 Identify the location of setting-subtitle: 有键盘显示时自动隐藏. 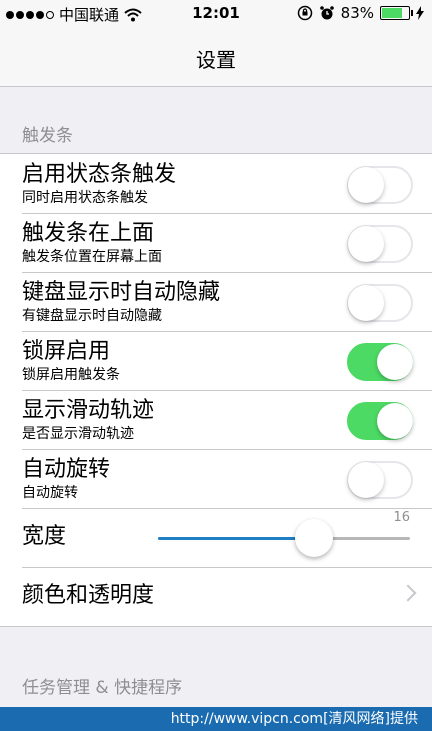
(92, 316).